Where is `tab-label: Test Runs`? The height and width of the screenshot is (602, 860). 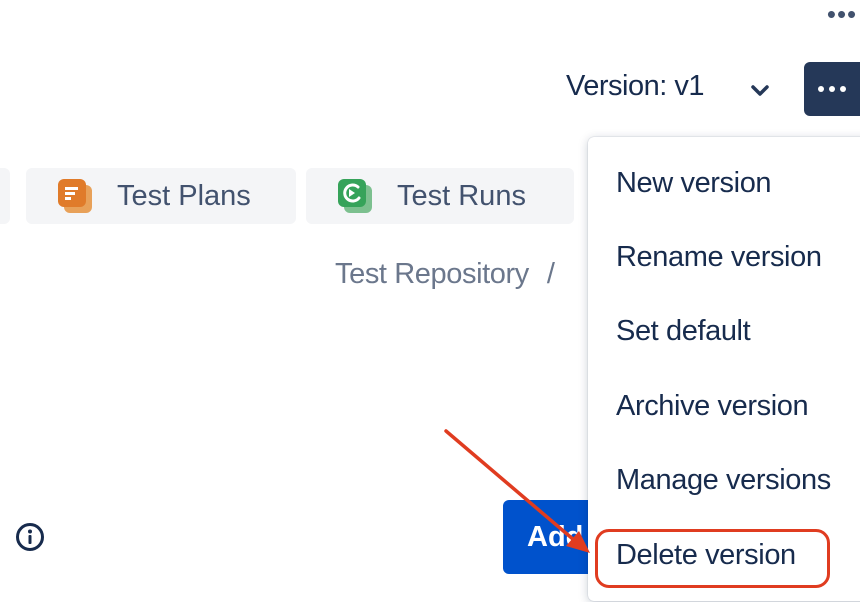
tab-label: Test Runs is located at coordinates (461, 195).